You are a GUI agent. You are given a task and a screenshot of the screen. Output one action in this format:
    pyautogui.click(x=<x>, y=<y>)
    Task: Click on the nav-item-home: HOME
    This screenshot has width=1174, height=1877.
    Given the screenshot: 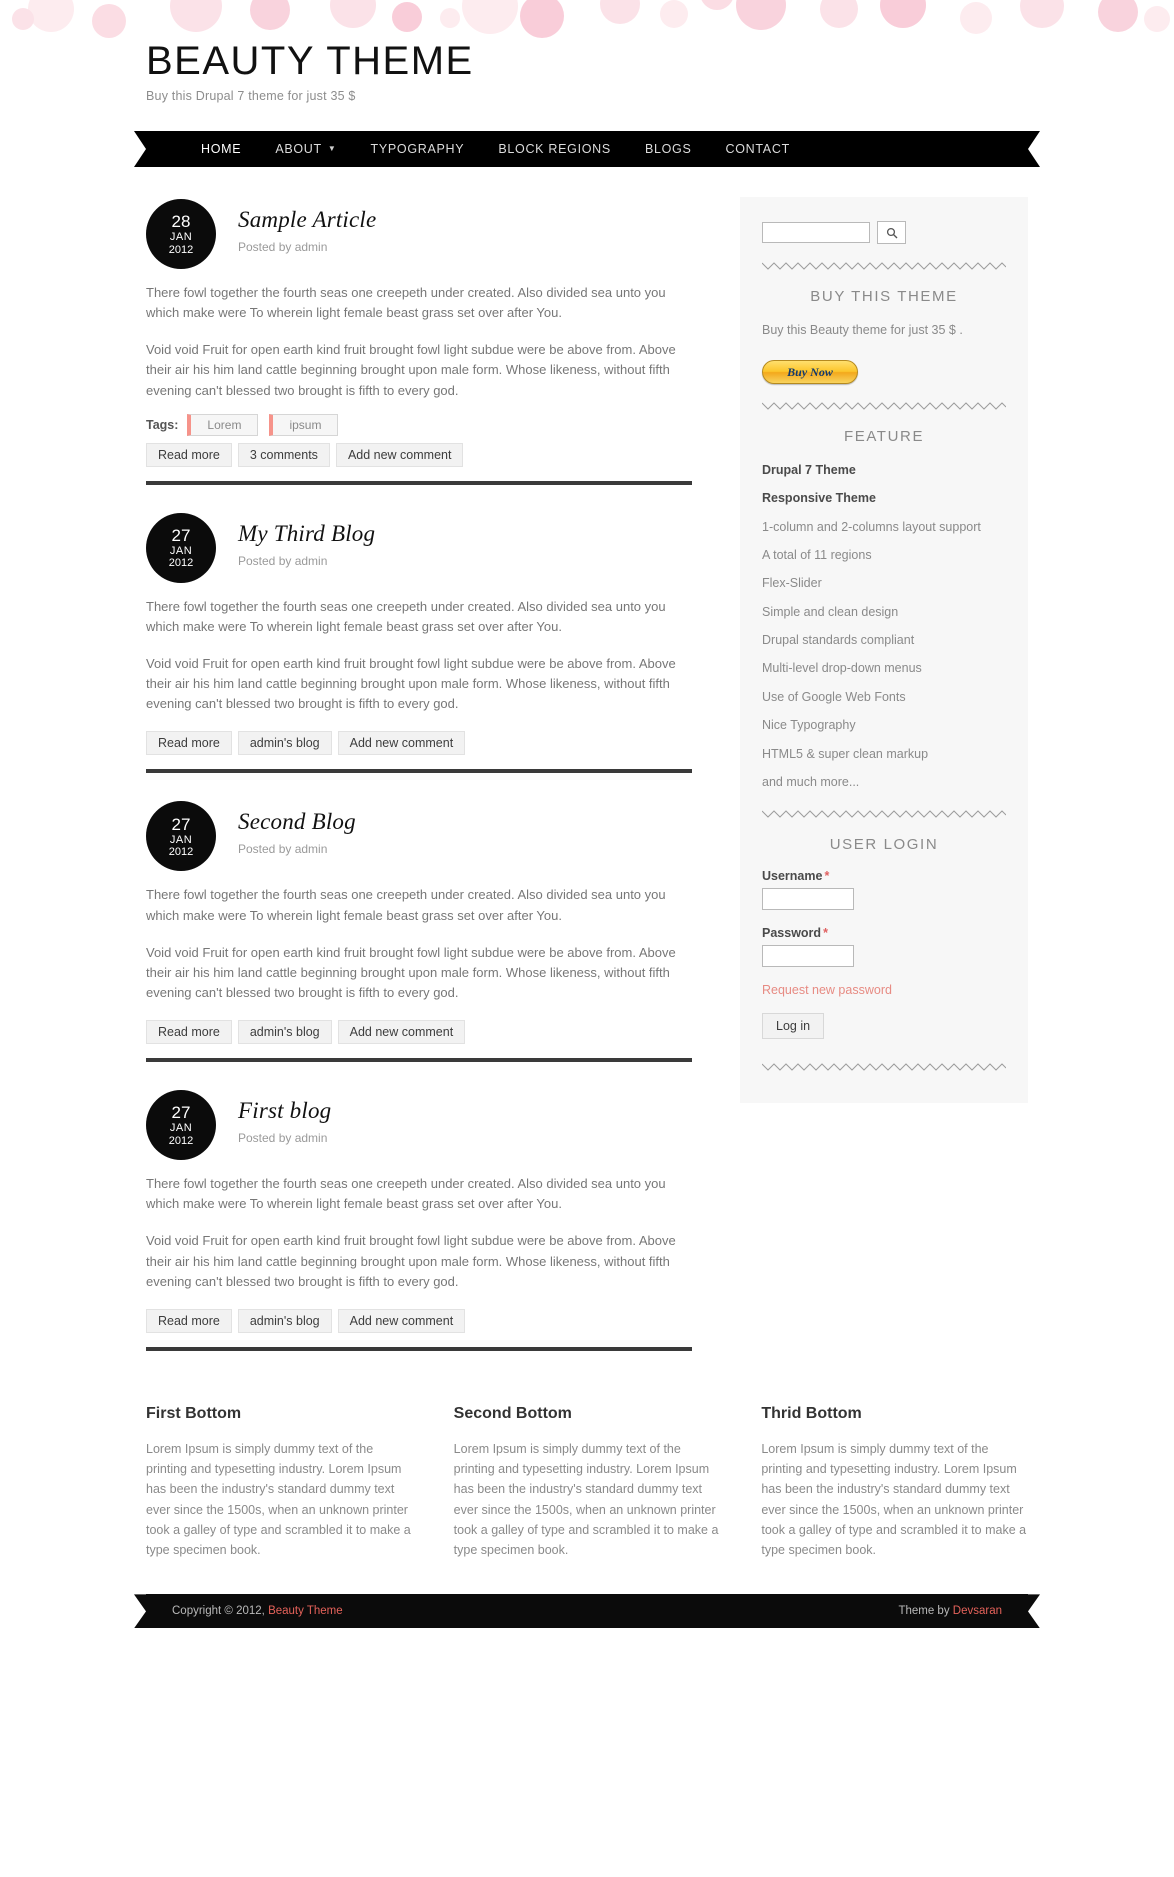 What is the action you would take?
    pyautogui.click(x=221, y=149)
    